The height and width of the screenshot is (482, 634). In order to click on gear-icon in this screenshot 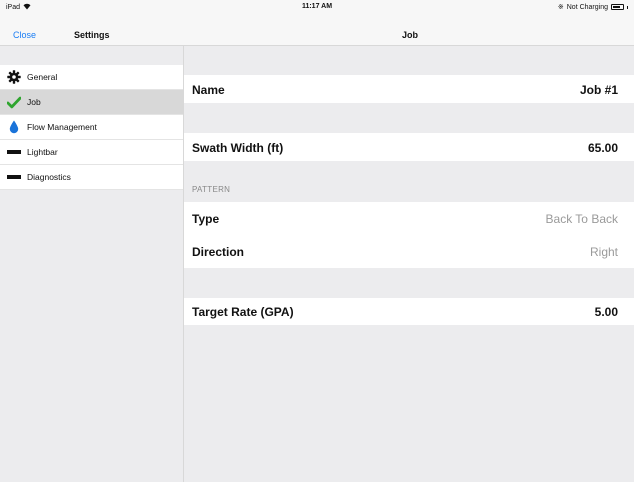, I will do `click(14, 77)`.